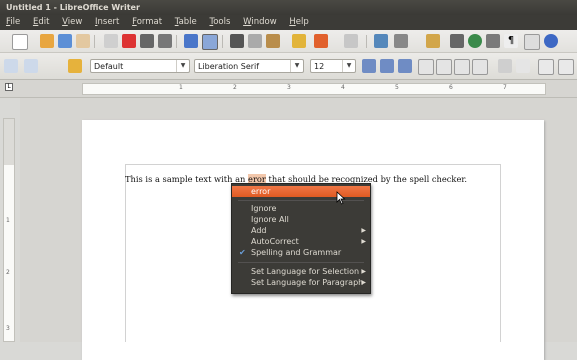 This screenshot has height=360, width=577. I want to click on paste-icon, so click(273, 41).